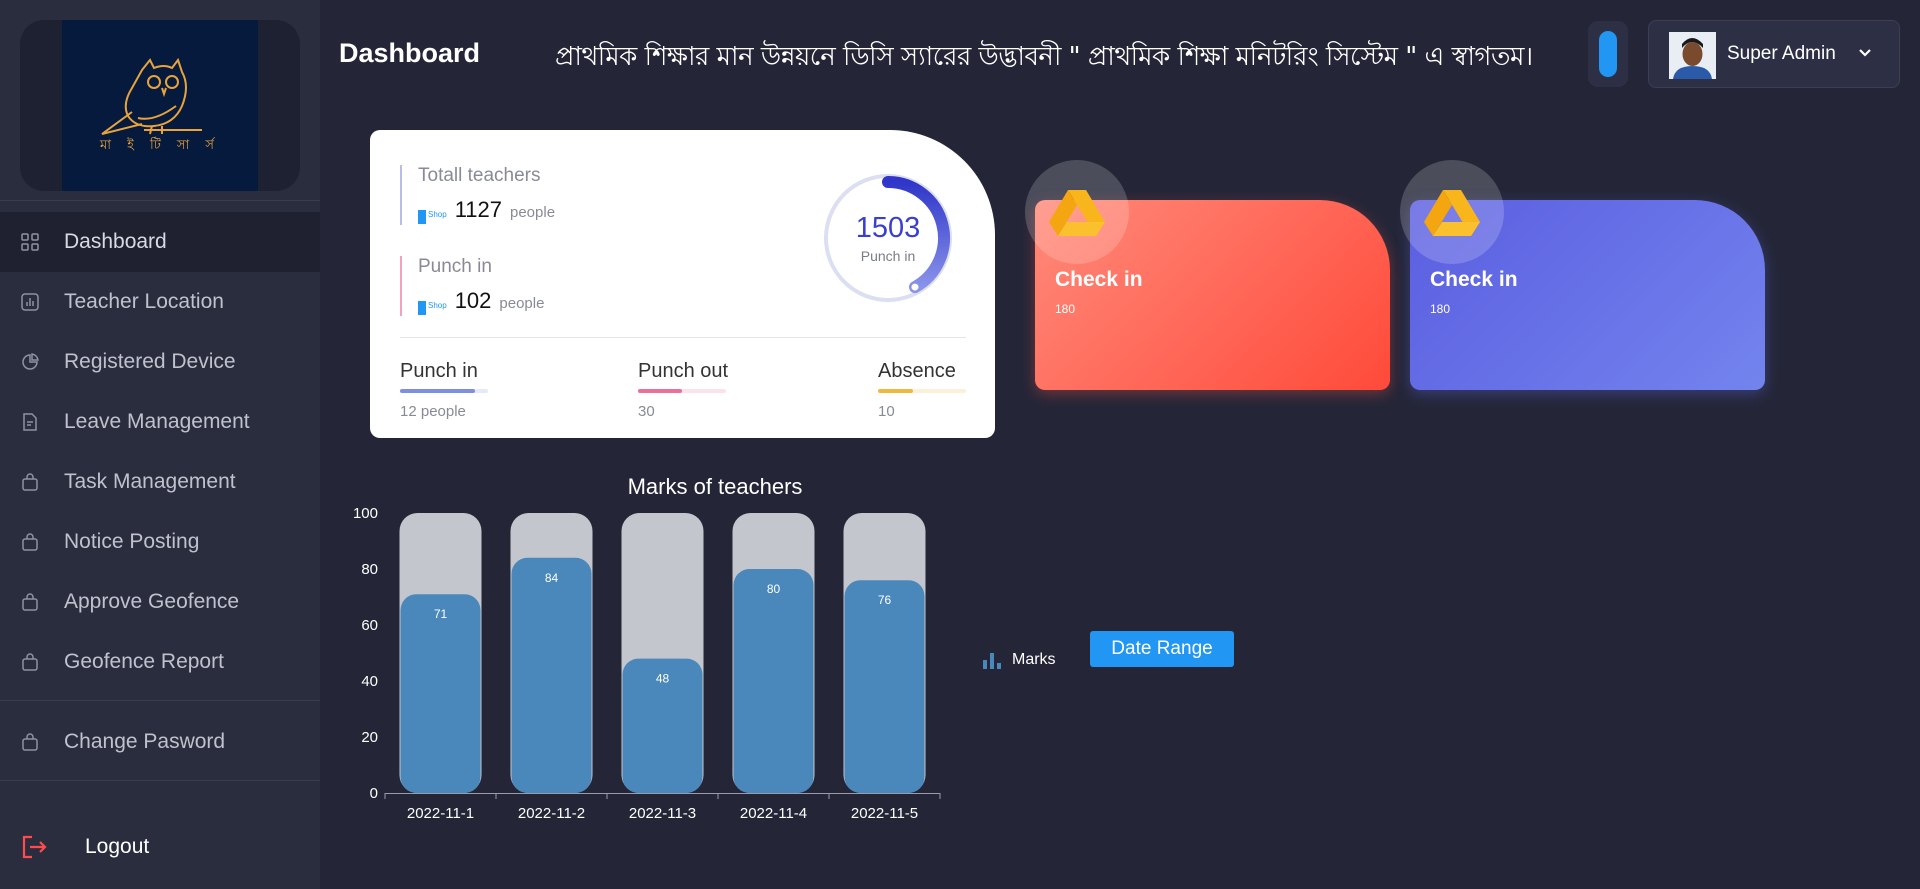 The height and width of the screenshot is (889, 1920). I want to click on card-divider, so click(683, 337).